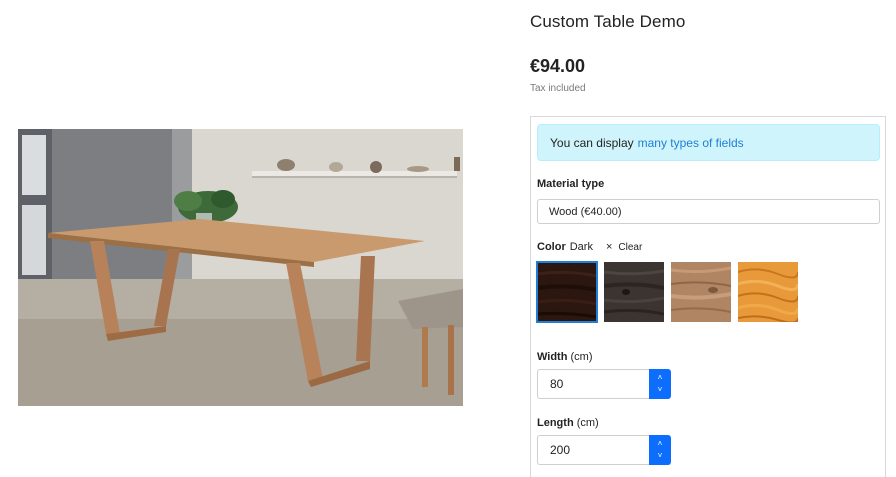 The image size is (896, 477). What do you see at coordinates (701, 292) in the screenshot?
I see `swatch-light-oak` at bounding box center [701, 292].